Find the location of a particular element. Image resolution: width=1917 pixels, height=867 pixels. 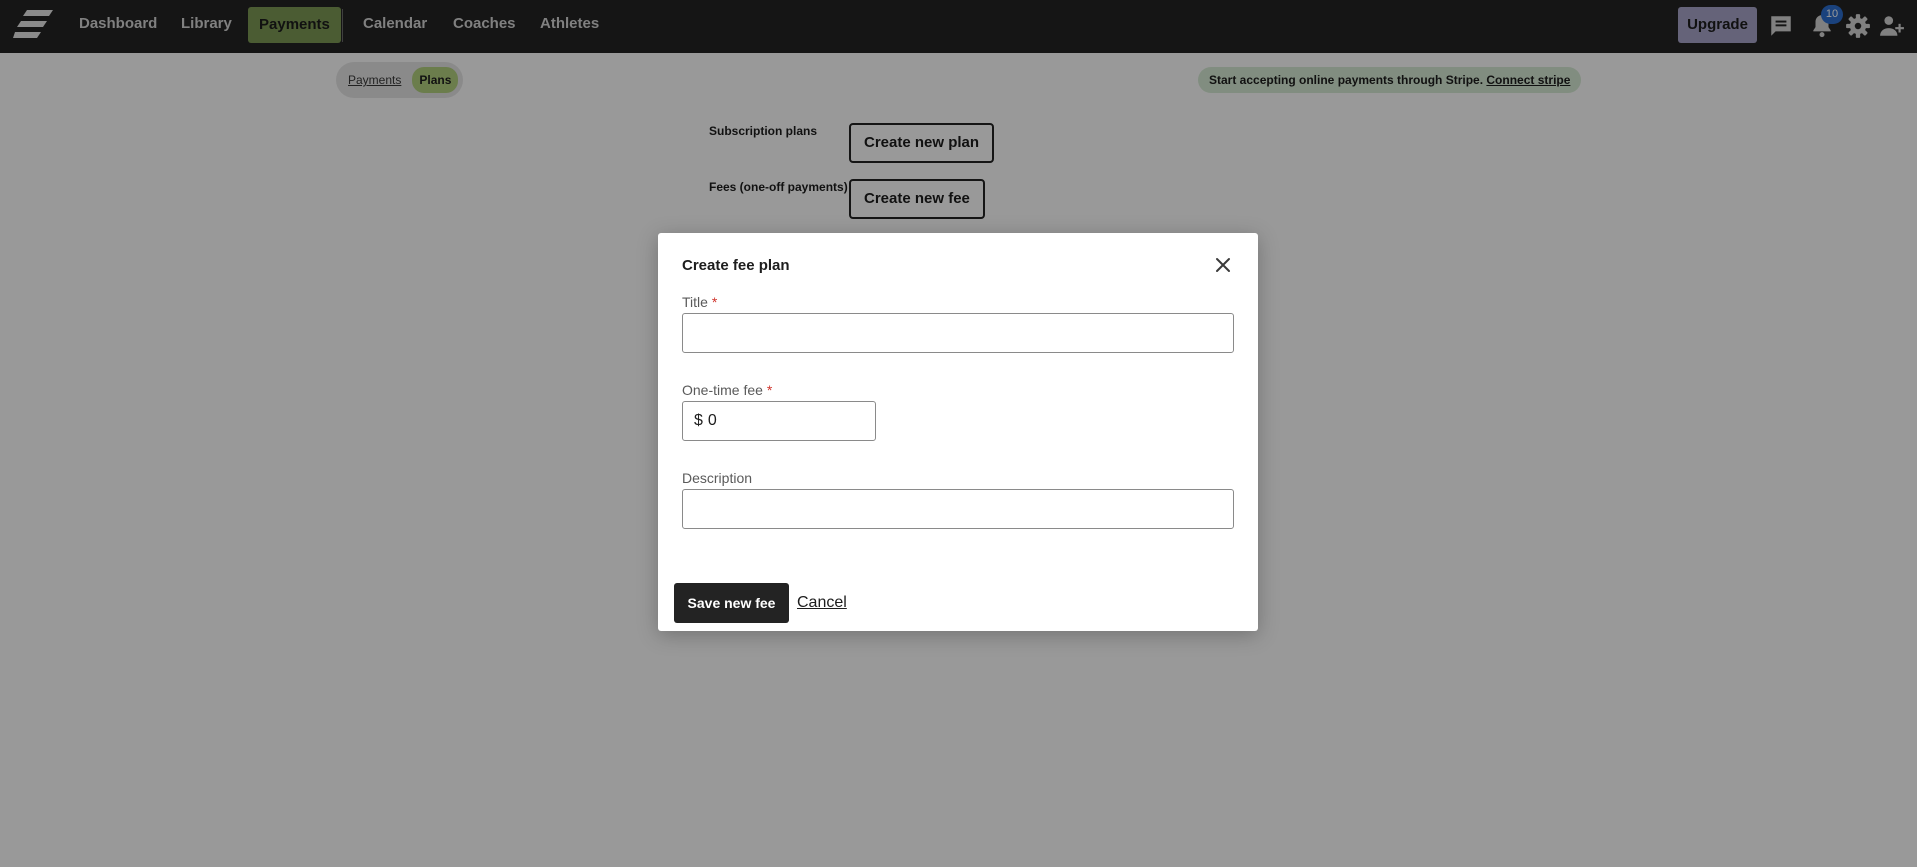

title-label: Title * is located at coordinates (699, 302).